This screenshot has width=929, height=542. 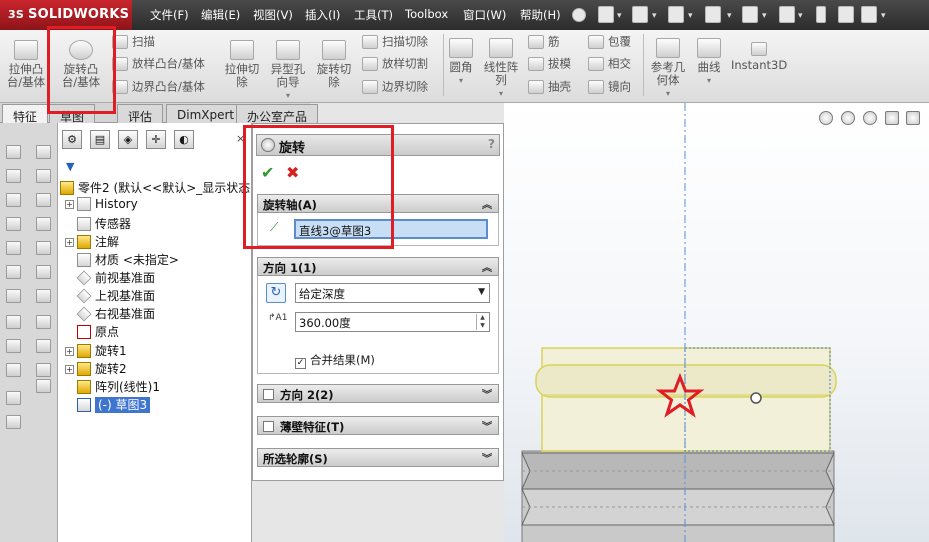 What do you see at coordinates (220, 15) in the screenshot?
I see `menu-edit: 编辑(E)` at bounding box center [220, 15].